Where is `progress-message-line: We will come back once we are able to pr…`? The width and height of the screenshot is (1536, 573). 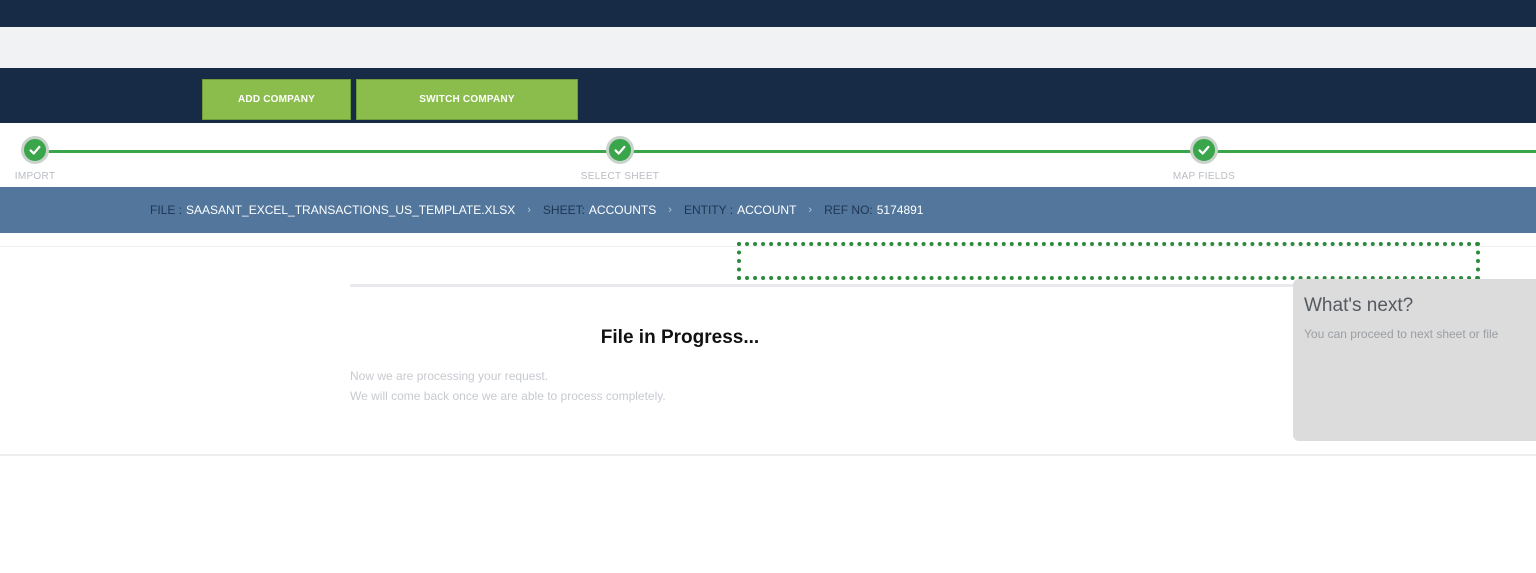
progress-message-line: We will come back once we are able to pr… is located at coordinates (508, 396).